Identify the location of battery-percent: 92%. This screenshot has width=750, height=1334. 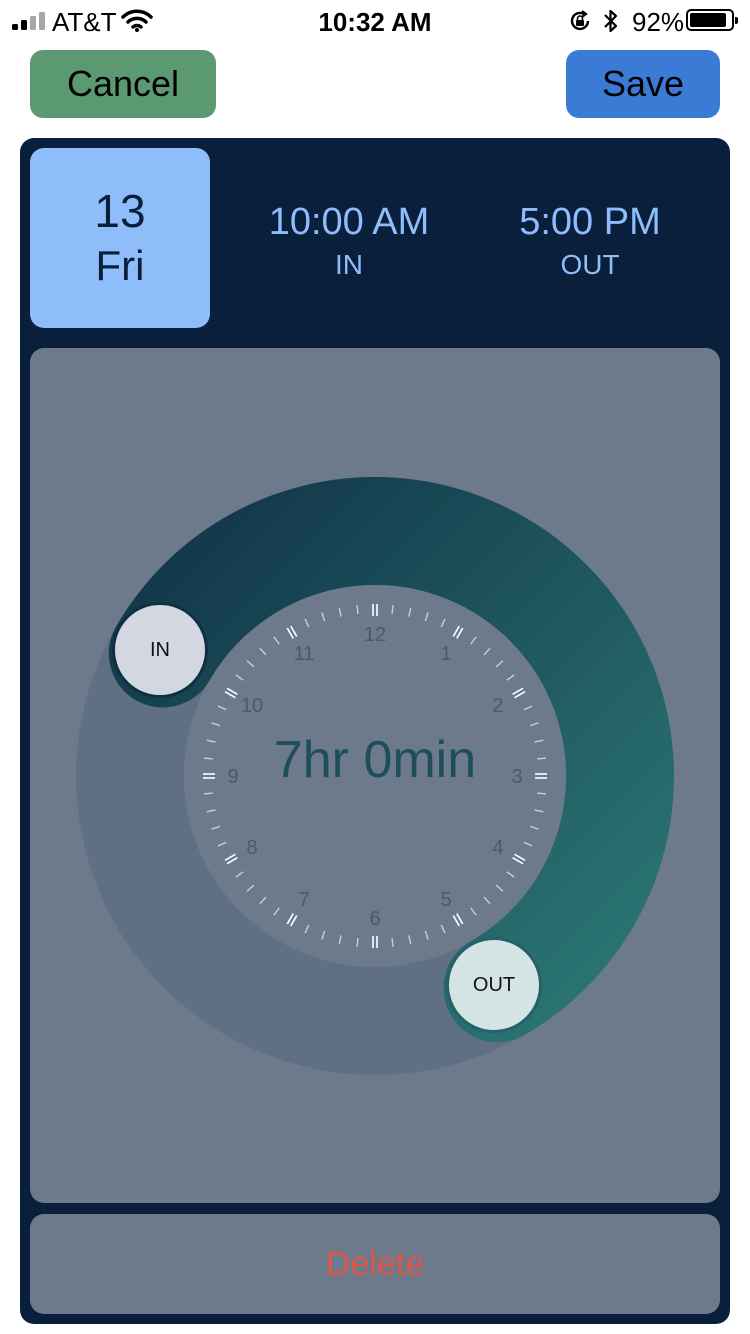
(658, 22).